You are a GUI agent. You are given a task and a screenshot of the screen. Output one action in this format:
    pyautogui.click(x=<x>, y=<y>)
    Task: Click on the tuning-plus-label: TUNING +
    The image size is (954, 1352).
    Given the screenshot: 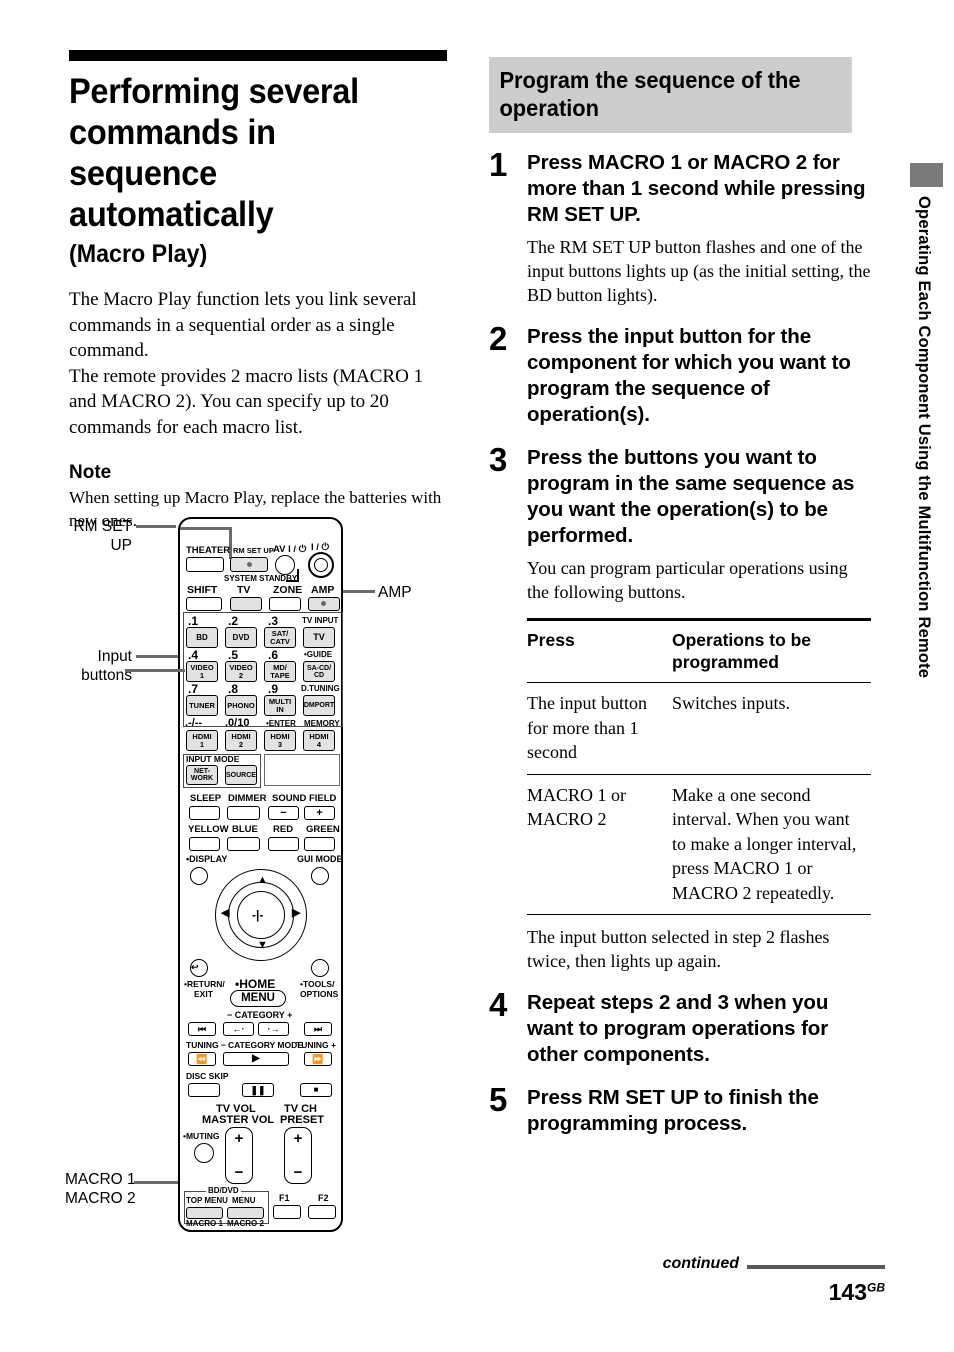 What is the action you would take?
    pyautogui.click(x=316, y=1045)
    